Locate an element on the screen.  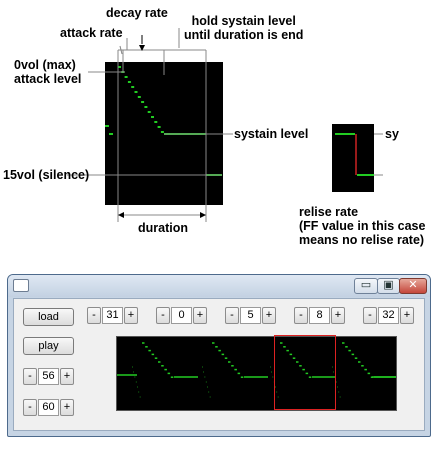
load-button: load is located at coordinates (48, 317).